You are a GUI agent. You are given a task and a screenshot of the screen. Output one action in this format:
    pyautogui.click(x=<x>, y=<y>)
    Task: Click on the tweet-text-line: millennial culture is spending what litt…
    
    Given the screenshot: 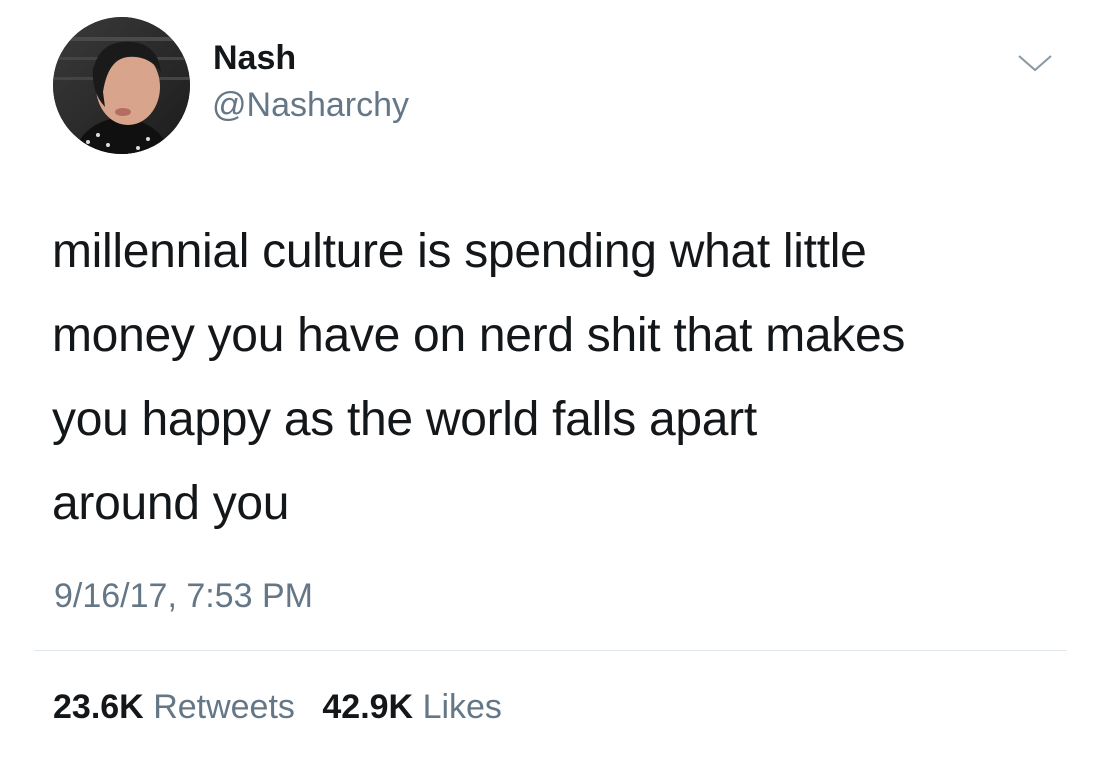 What is the action you would take?
    pyautogui.click(x=459, y=251)
    